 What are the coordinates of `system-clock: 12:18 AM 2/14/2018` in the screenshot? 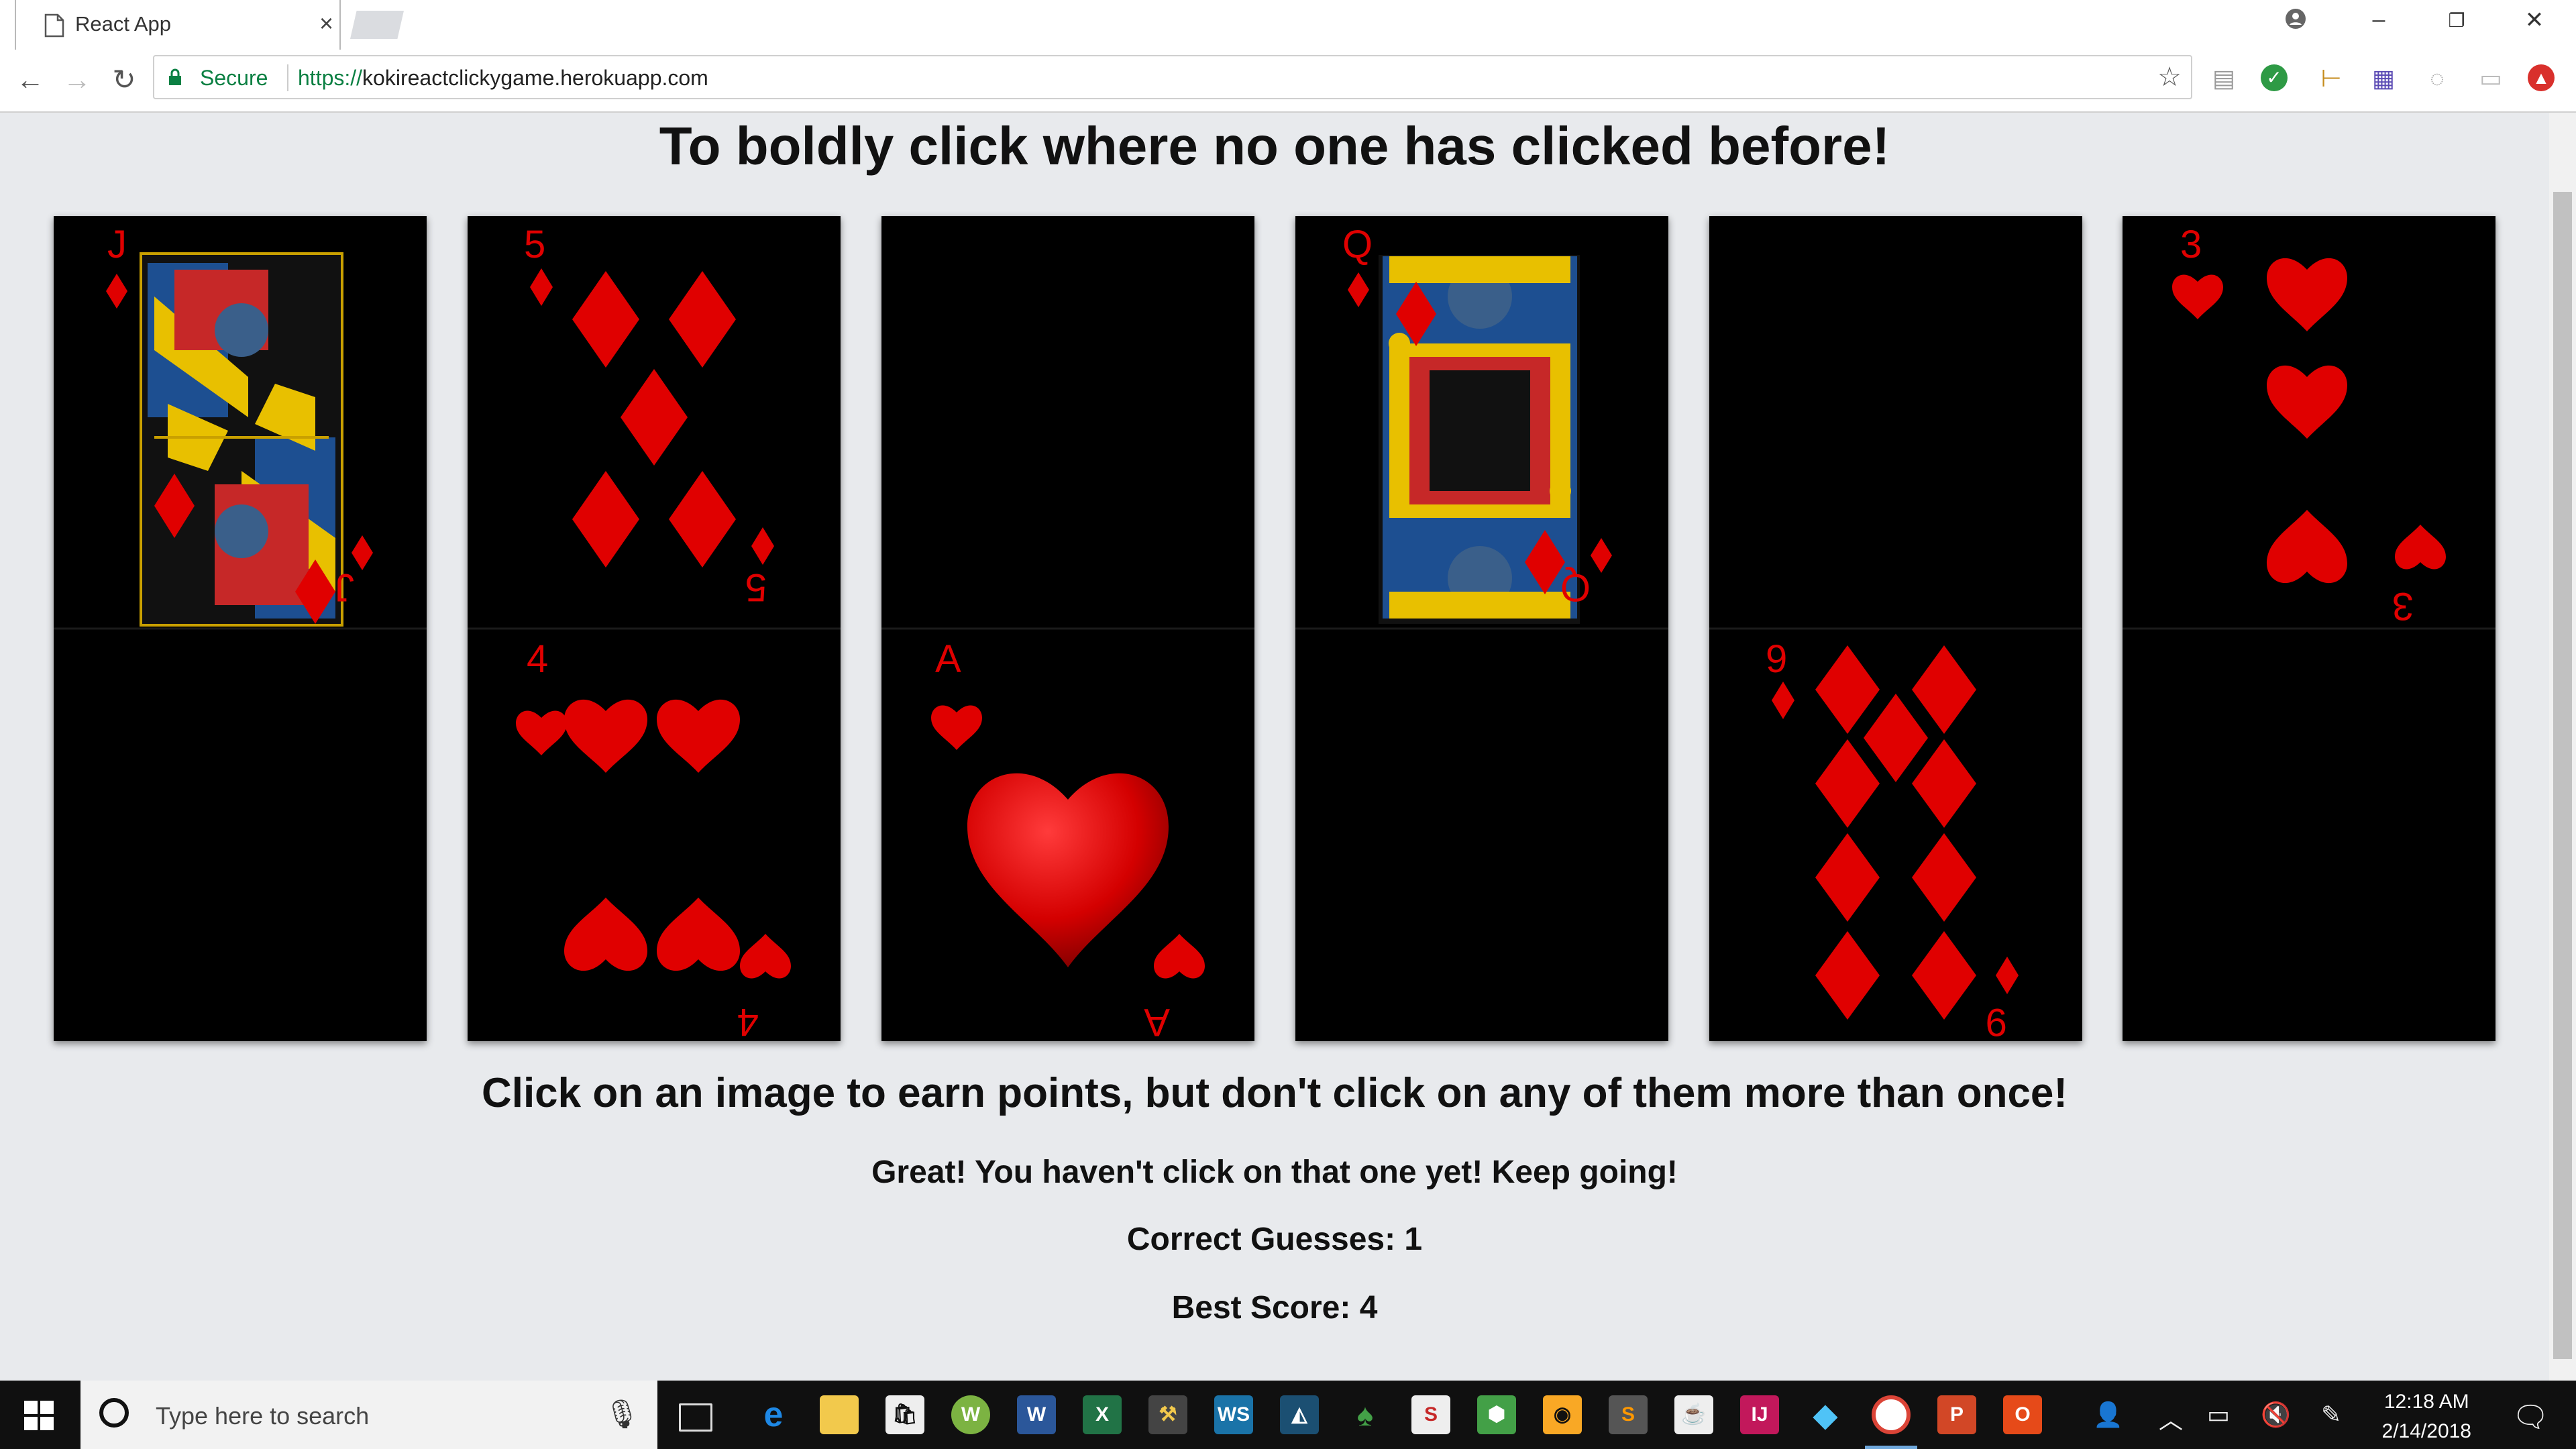 It's located at (2426, 1416).